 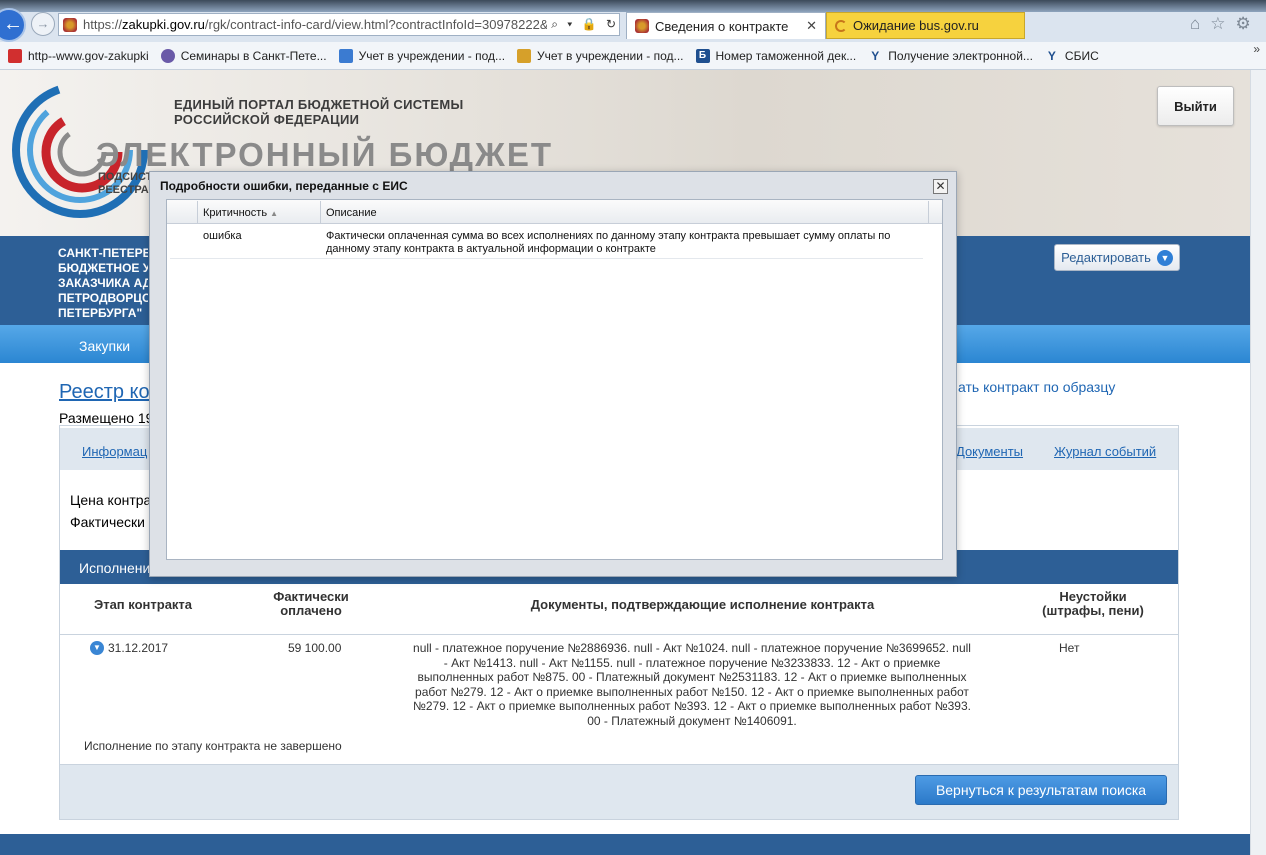 I want to click on stage-date: 31.12.2017, so click(x=138, y=648).